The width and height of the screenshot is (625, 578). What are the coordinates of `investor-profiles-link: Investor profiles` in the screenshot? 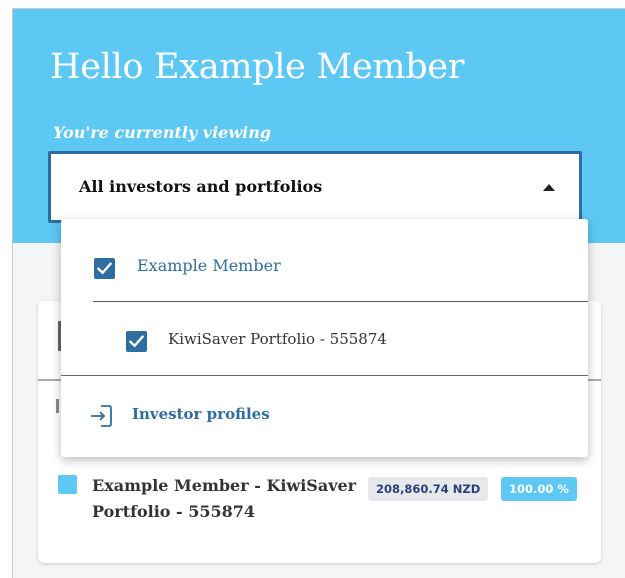 It's located at (199, 417).